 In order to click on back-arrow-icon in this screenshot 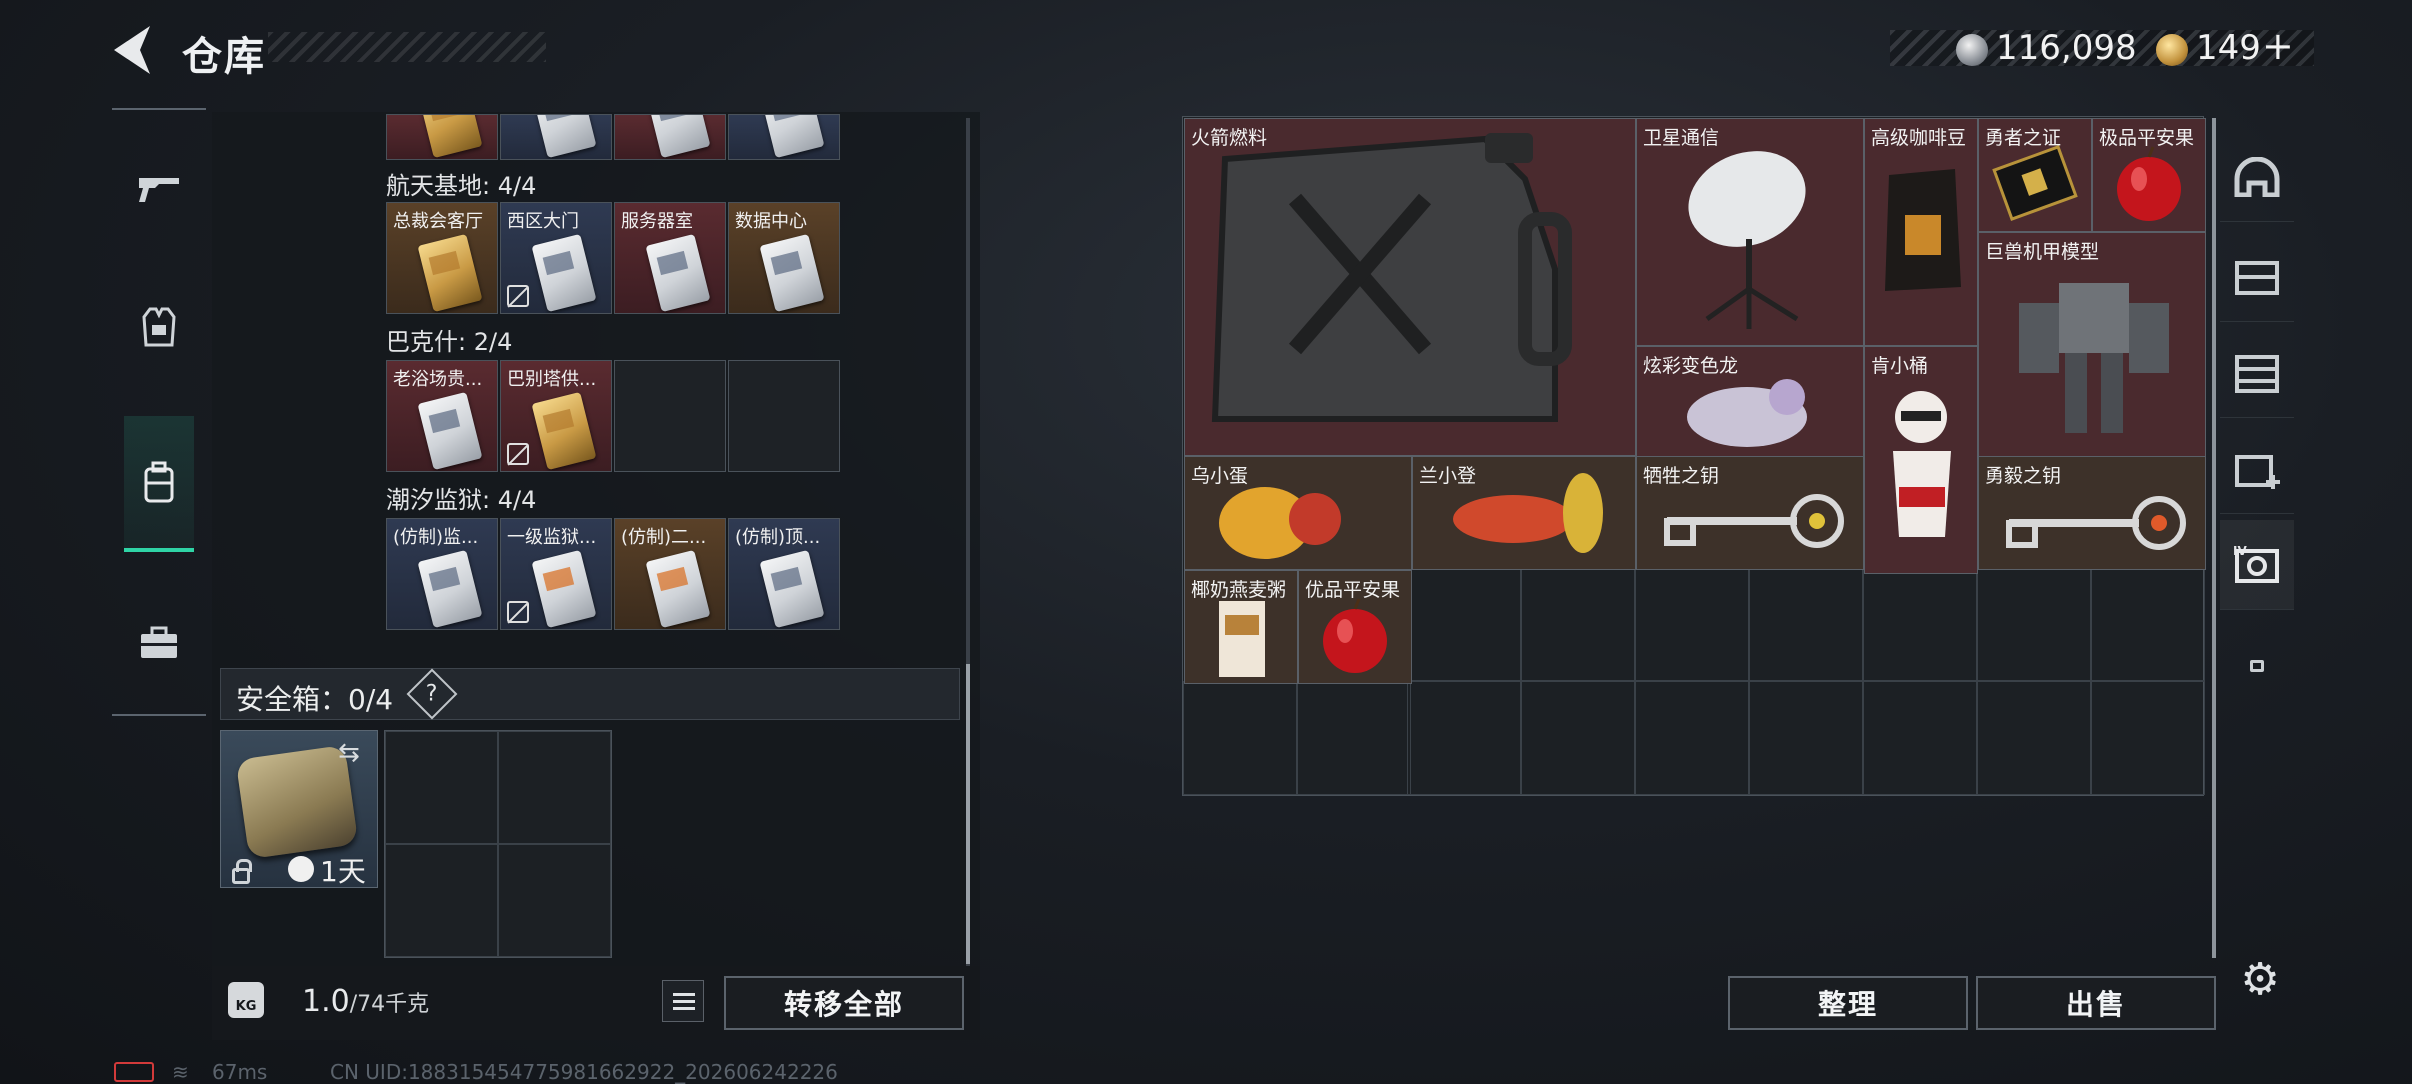, I will do `click(132, 50)`.